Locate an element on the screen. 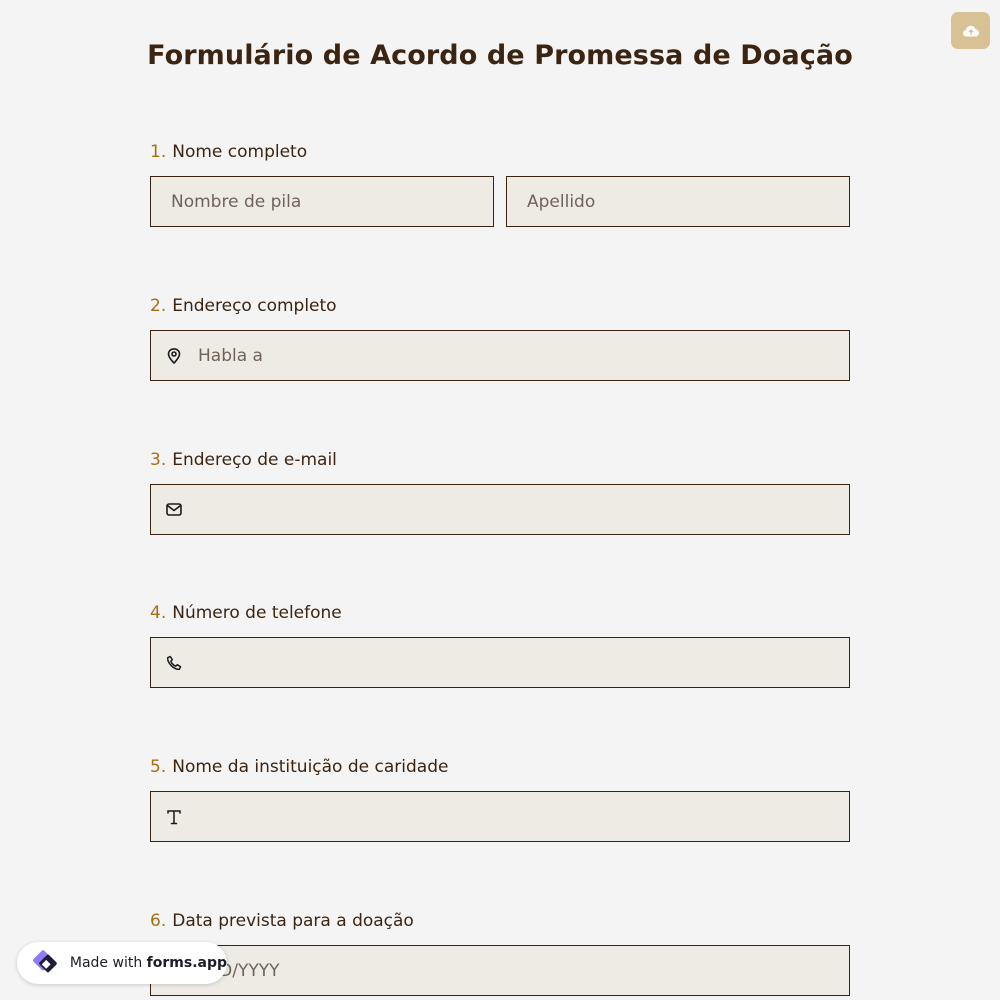  phone-input is located at coordinates (500, 662).